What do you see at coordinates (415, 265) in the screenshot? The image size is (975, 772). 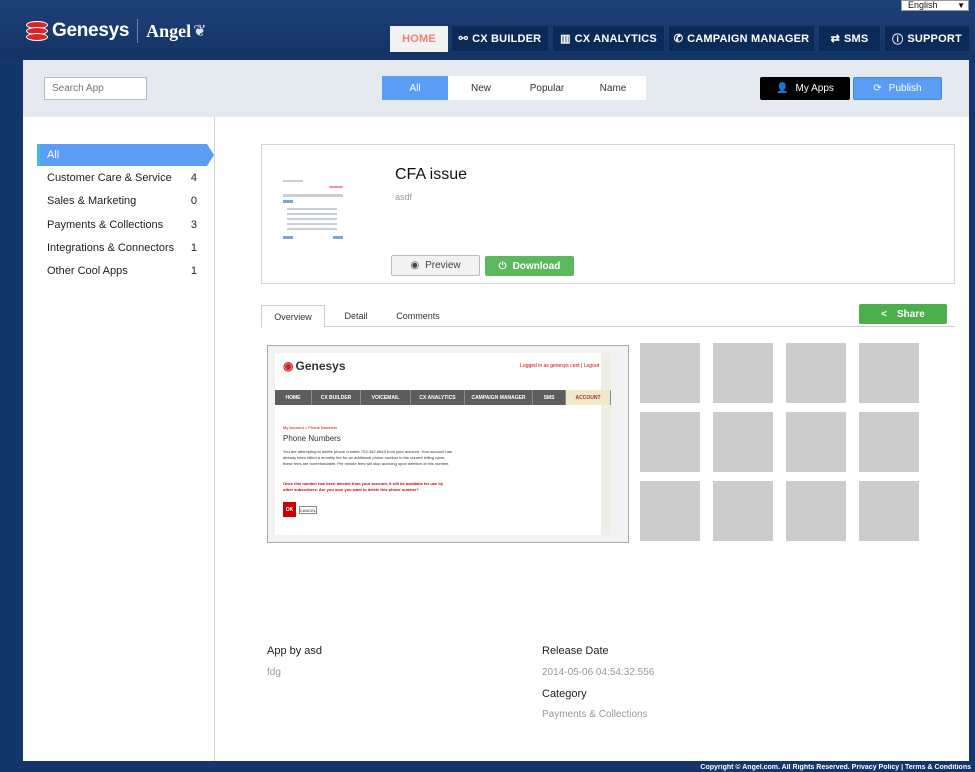 I see `eye-icon: ◉` at bounding box center [415, 265].